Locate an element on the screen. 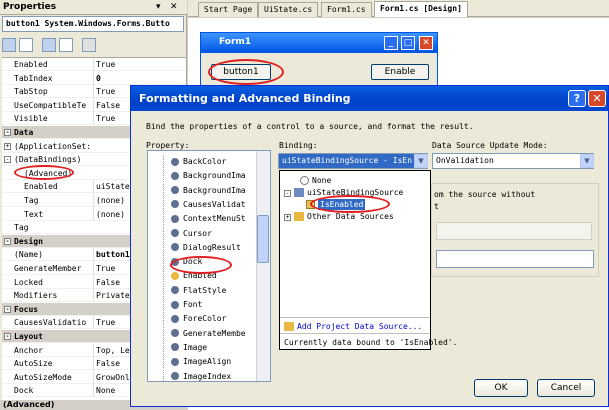  tree-none: None is located at coordinates (315, 180).